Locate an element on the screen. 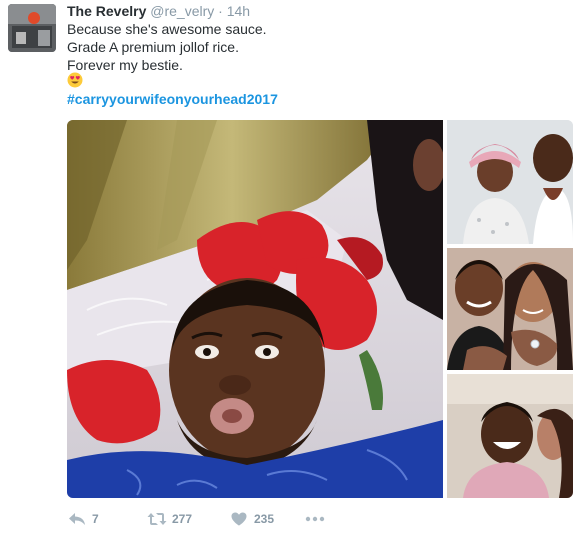 Image resolution: width=585 pixels, height=533 pixels. like-button: 235 is located at coordinates (251, 519).